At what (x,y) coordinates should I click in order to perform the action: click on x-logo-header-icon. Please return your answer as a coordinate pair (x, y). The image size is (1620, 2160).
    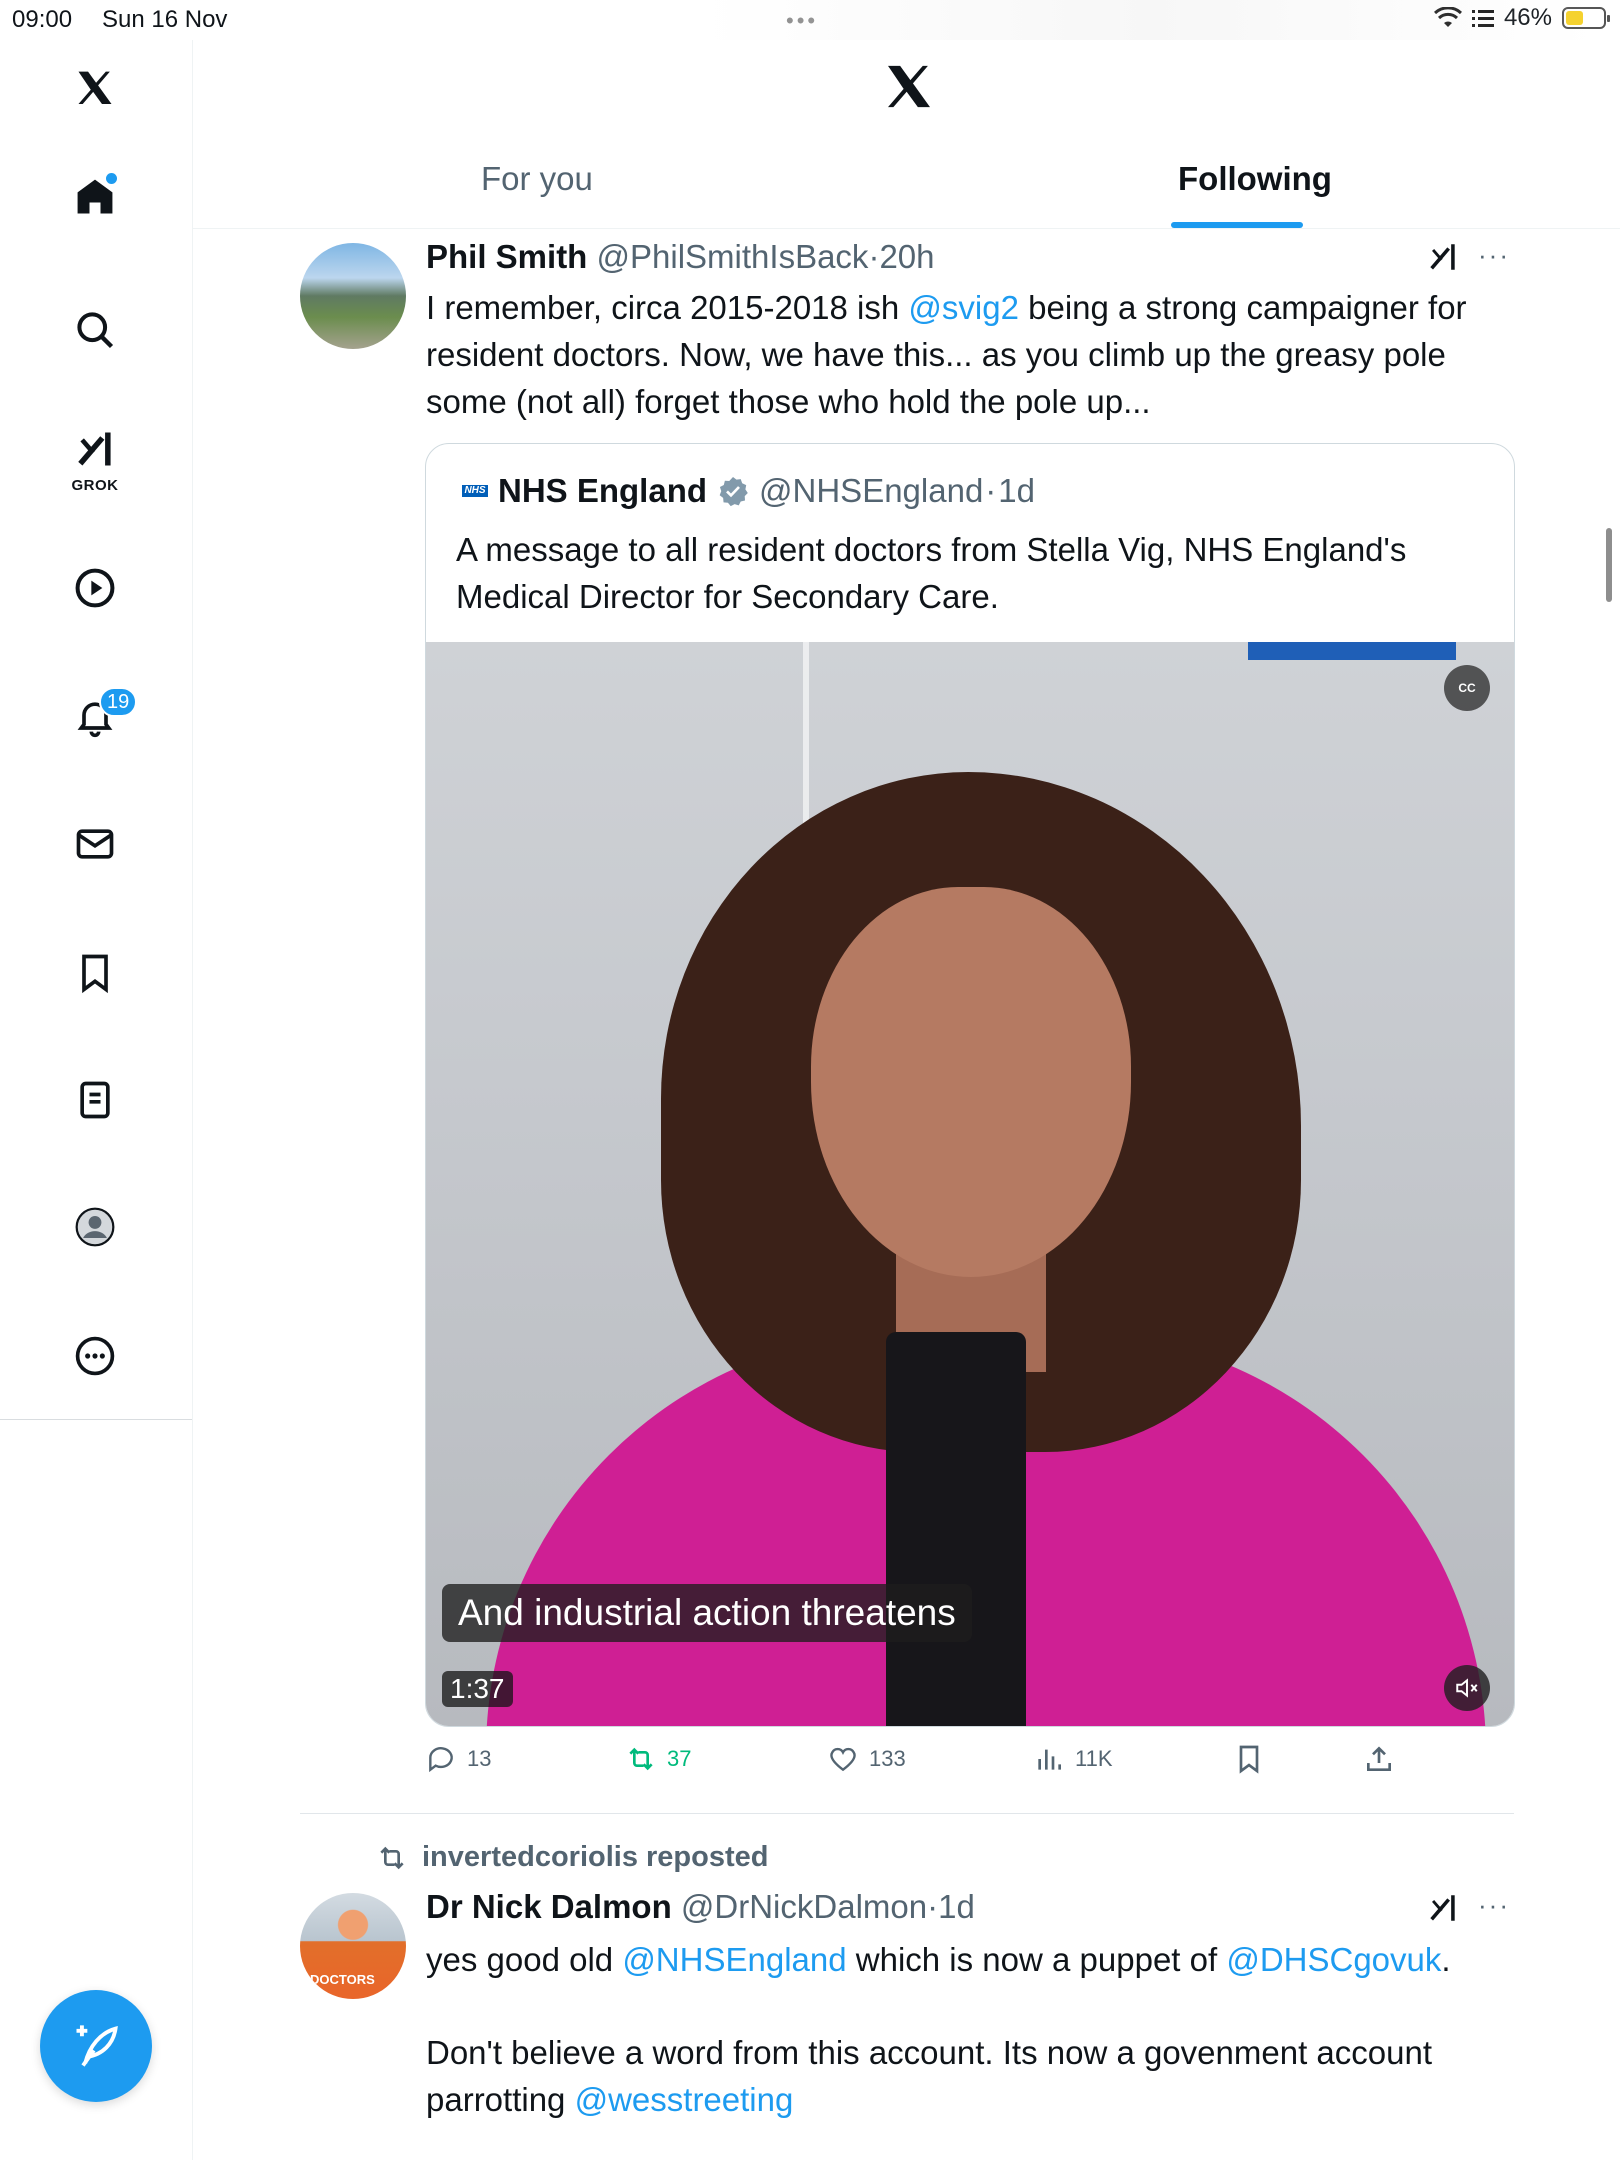
    Looking at the image, I should click on (909, 90).